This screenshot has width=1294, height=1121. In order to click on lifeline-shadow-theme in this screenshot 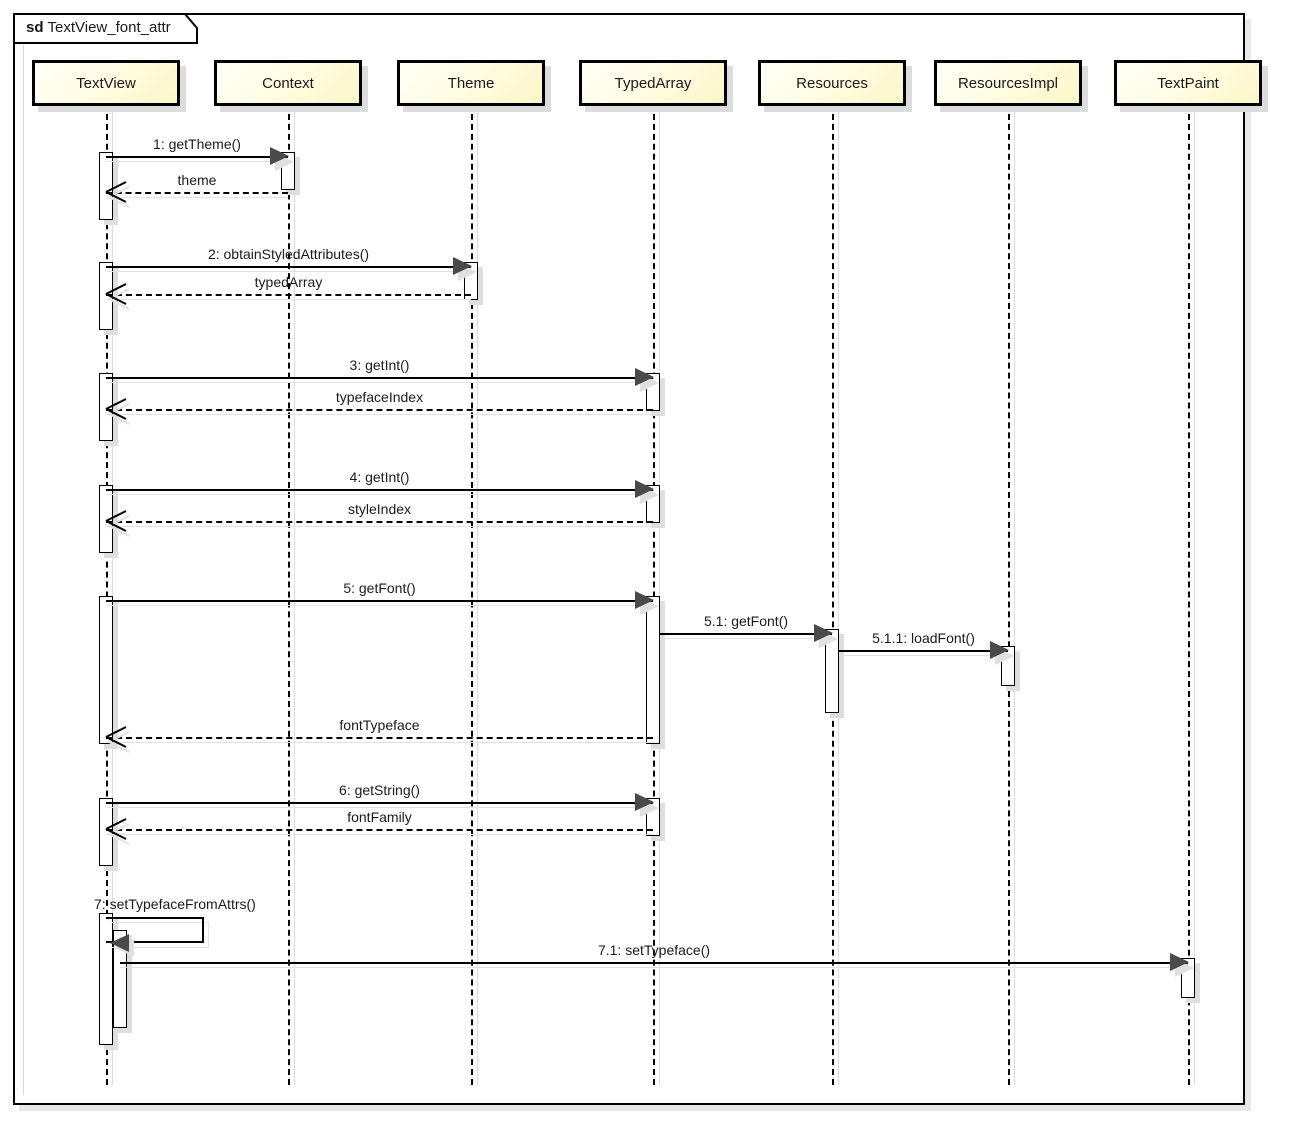, I will do `click(477, 594)`.